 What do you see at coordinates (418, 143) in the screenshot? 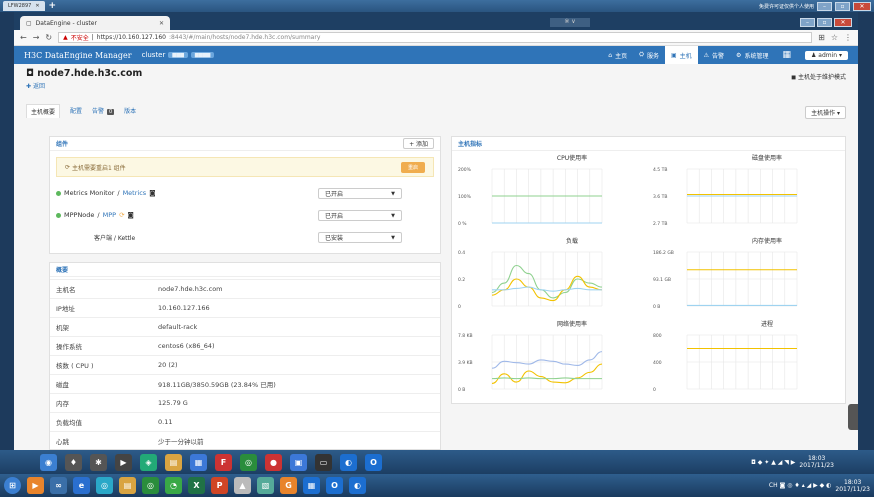
I see `add-component-button: + 添加` at bounding box center [418, 143].